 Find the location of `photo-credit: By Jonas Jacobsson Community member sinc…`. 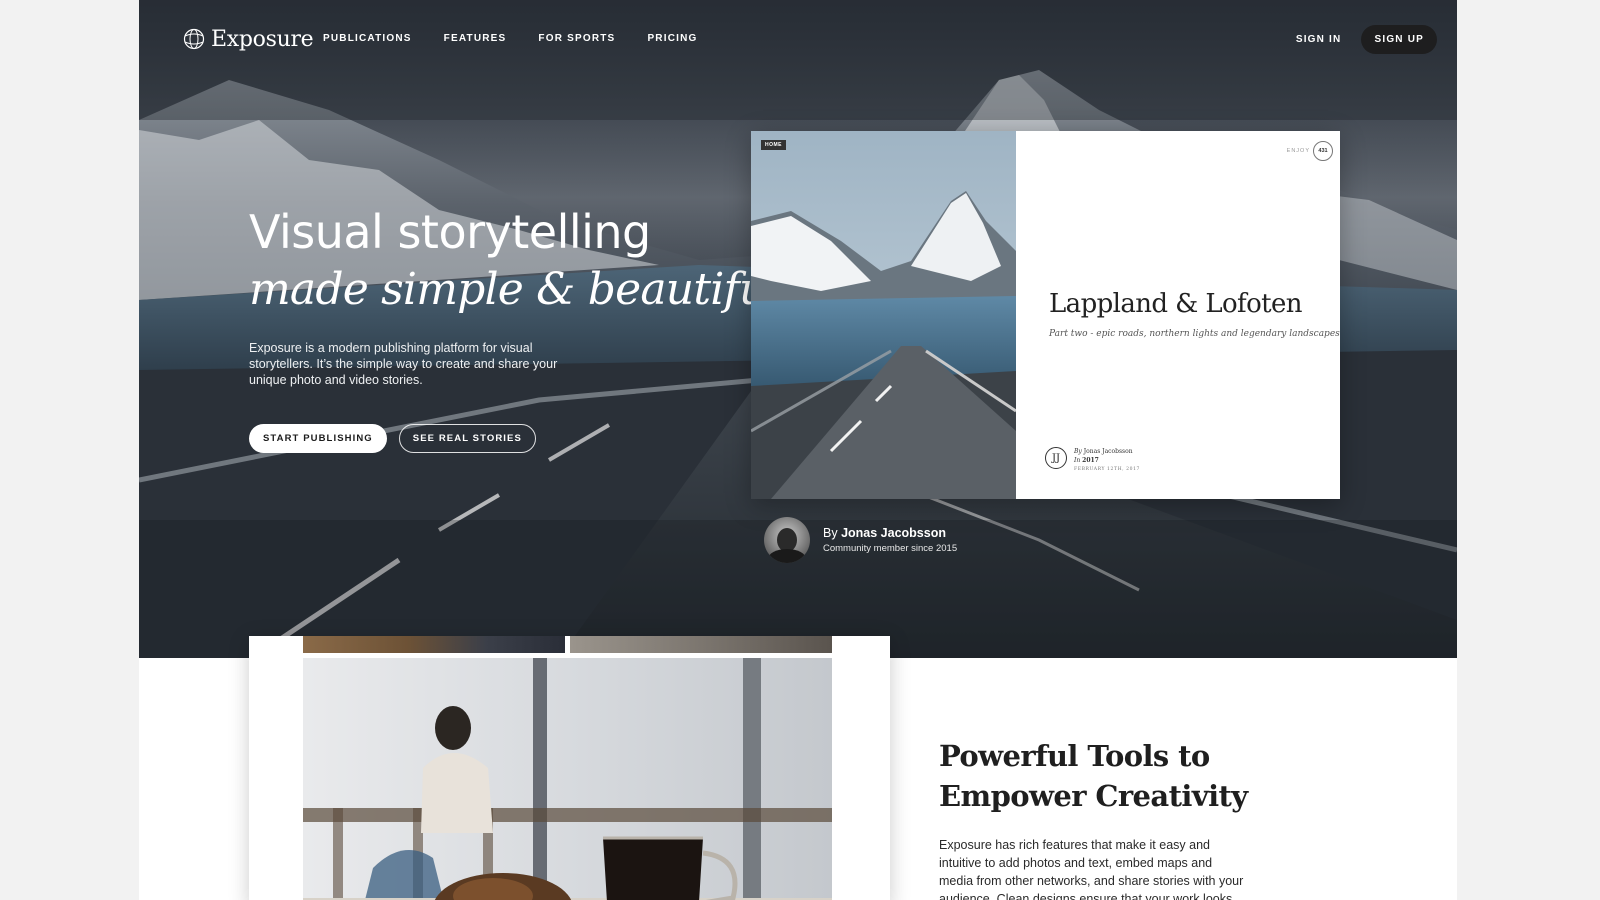

photo-credit: By Jonas Jacobsson Community member sinc… is located at coordinates (860, 540).